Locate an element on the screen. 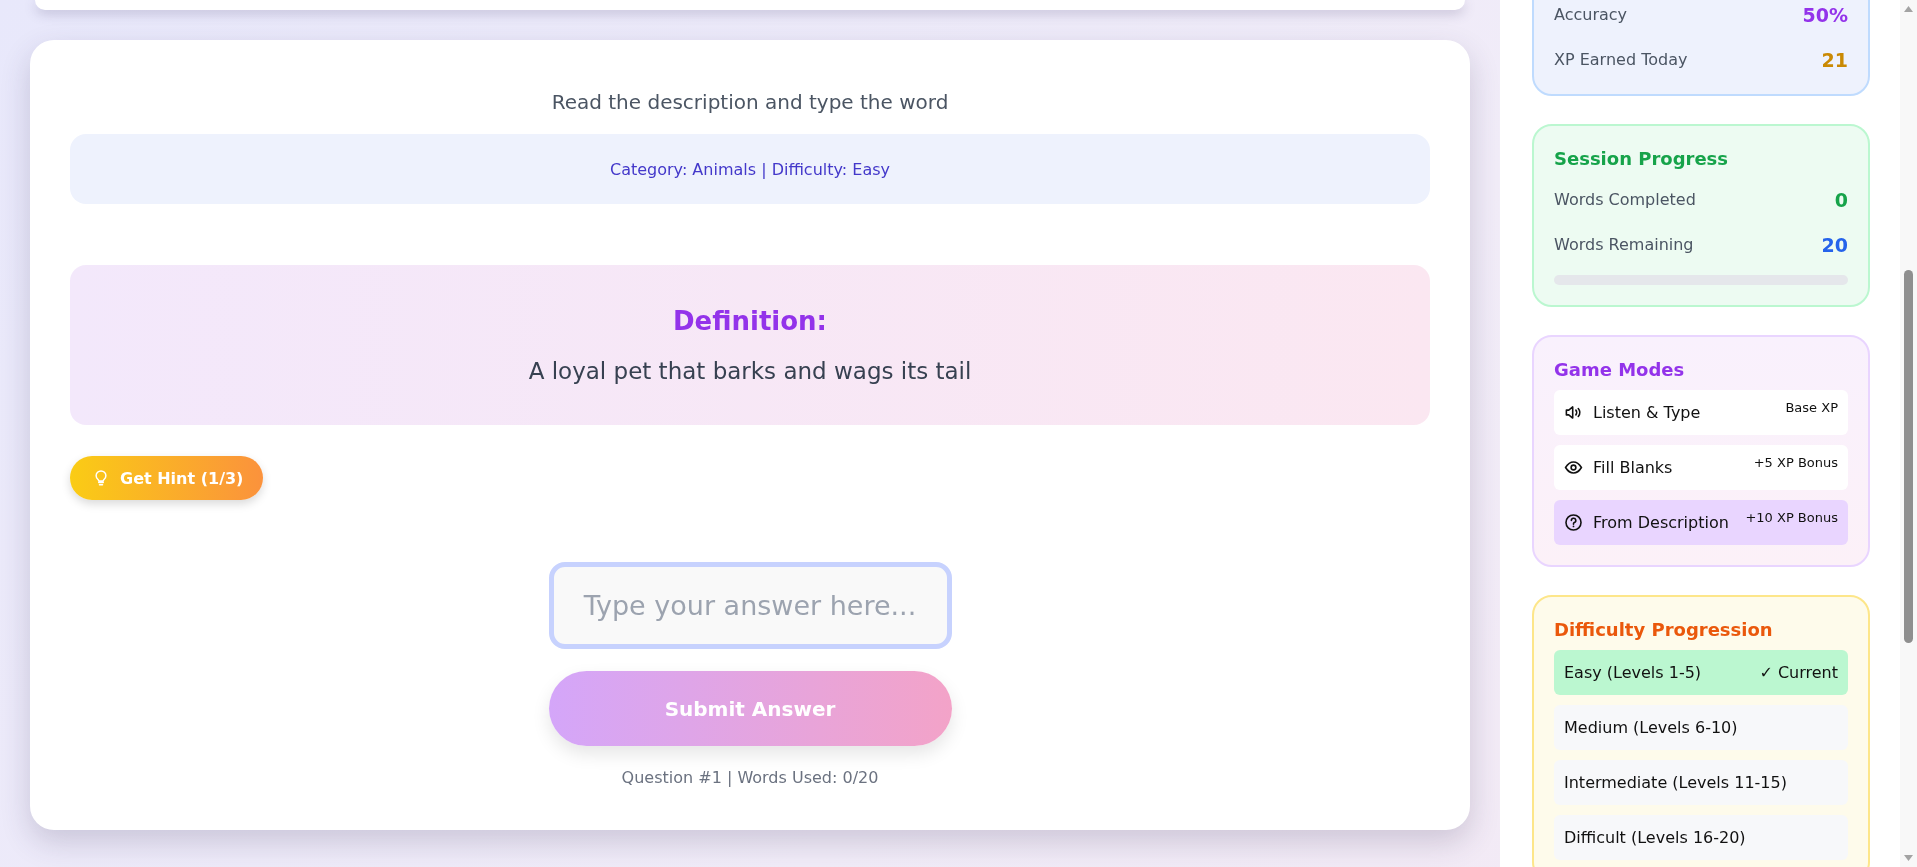  mode-label: Fill Blanks is located at coordinates (1633, 467).